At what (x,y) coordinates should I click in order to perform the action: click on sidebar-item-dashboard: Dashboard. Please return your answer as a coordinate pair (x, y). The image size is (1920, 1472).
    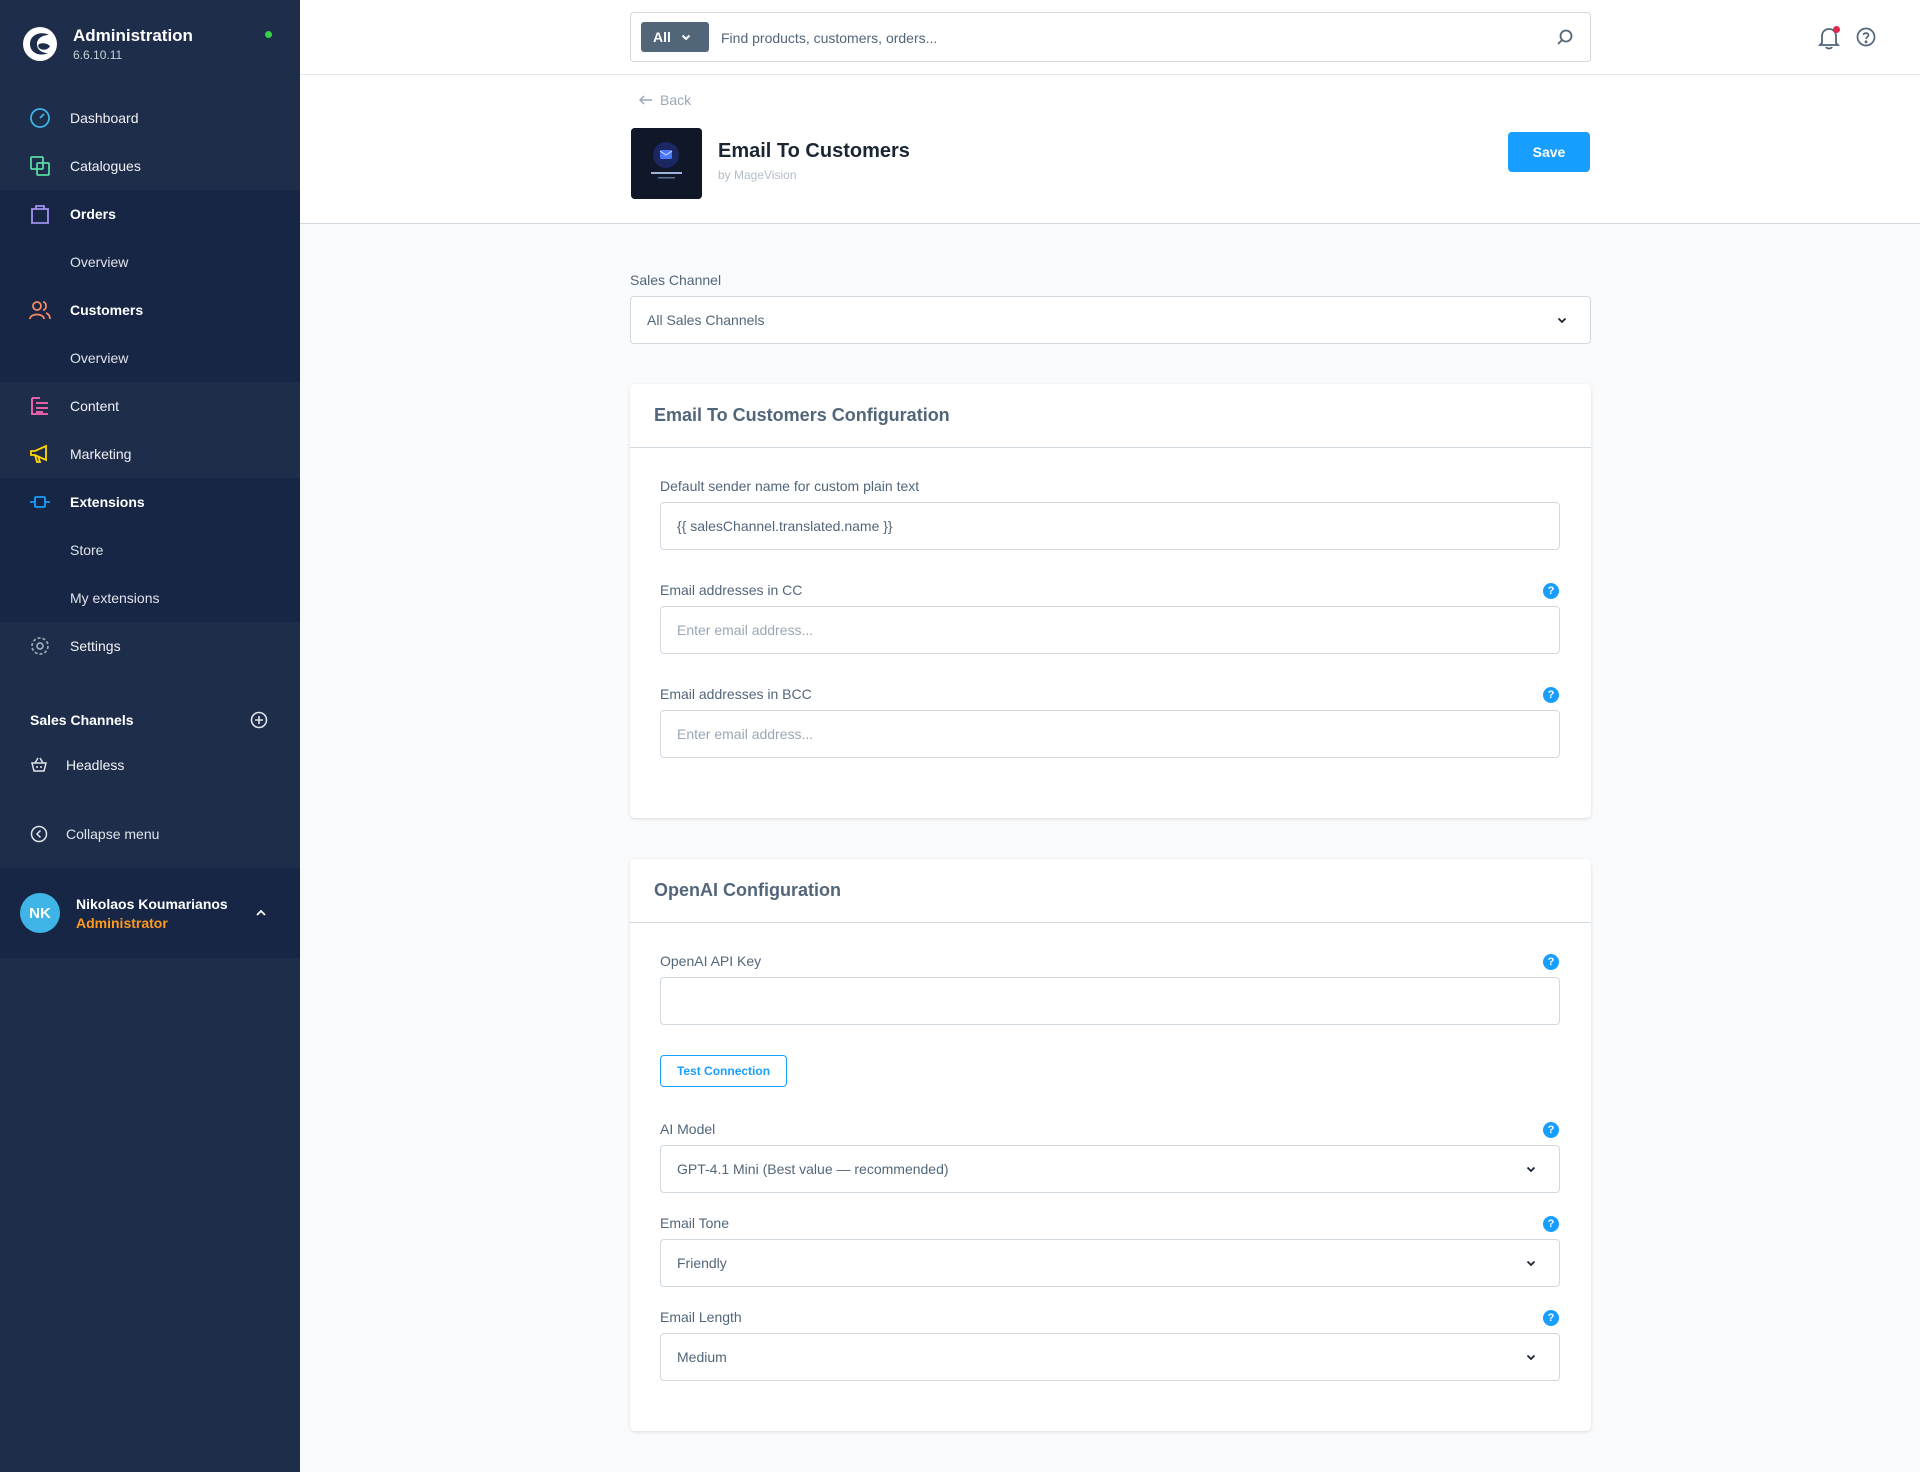
    Looking at the image, I should click on (150, 118).